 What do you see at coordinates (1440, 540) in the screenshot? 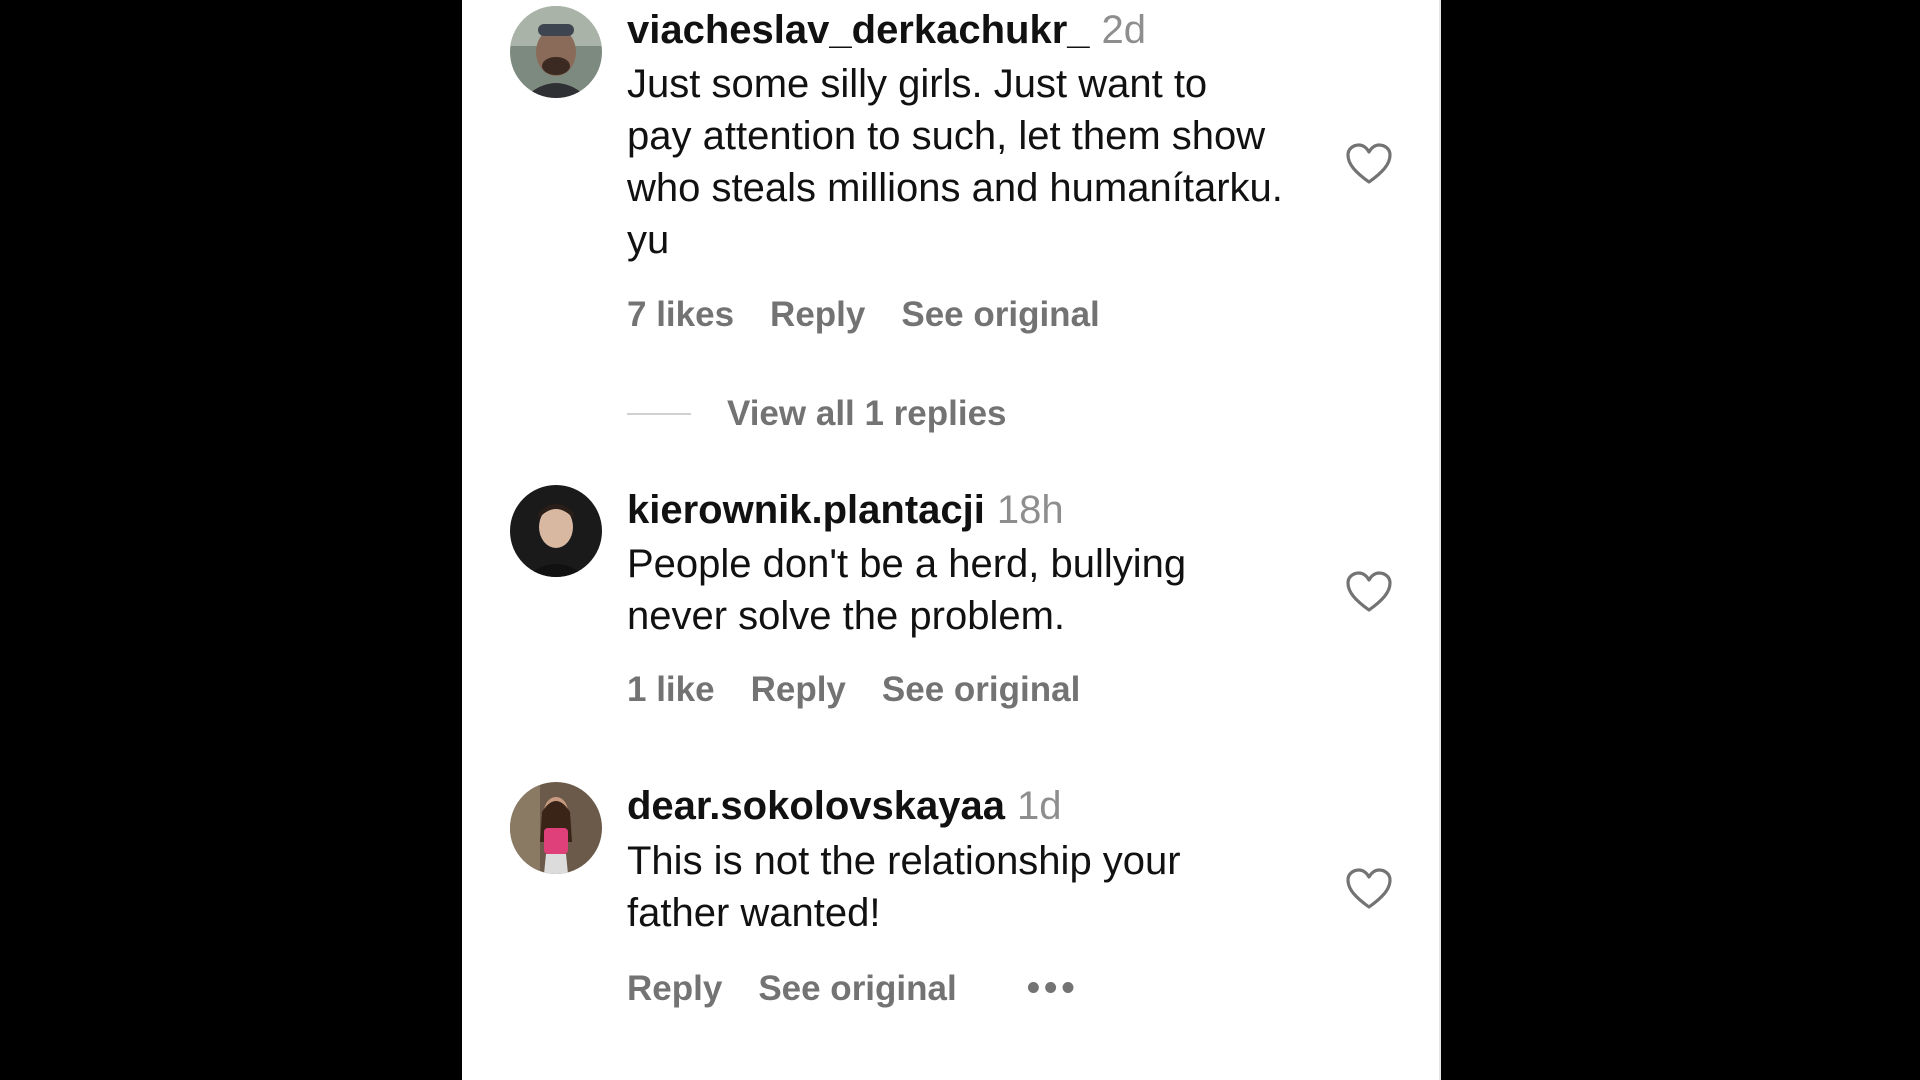
I see `panel-divider` at bounding box center [1440, 540].